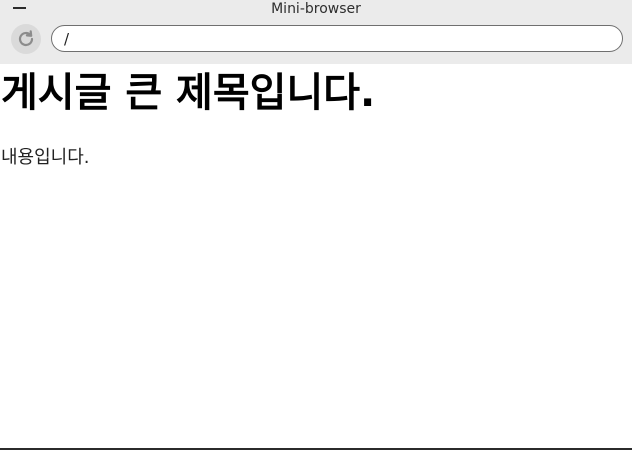 This screenshot has height=450, width=632. What do you see at coordinates (188, 93) in the screenshot?
I see `post-title: 게시글 큰 제목입니다.` at bounding box center [188, 93].